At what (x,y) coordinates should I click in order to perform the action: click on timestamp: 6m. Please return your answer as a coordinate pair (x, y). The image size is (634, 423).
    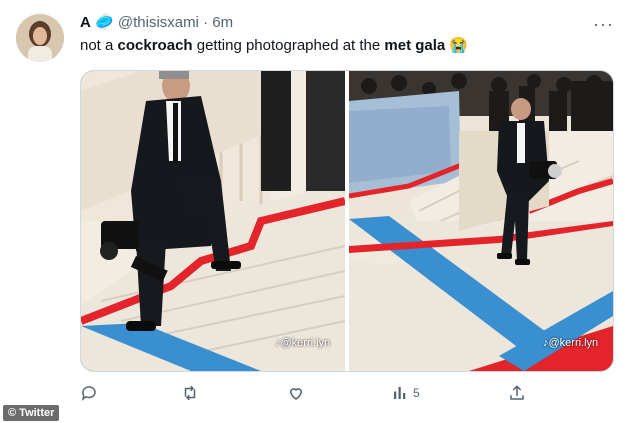
    Looking at the image, I should click on (222, 22).